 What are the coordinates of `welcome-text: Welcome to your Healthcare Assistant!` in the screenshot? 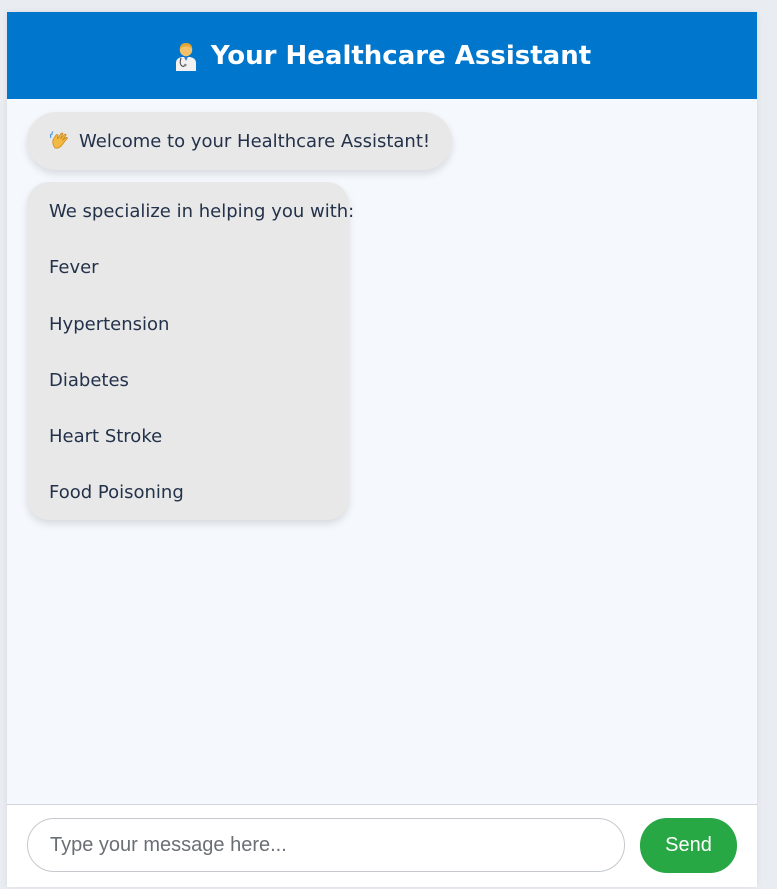 It's located at (255, 141).